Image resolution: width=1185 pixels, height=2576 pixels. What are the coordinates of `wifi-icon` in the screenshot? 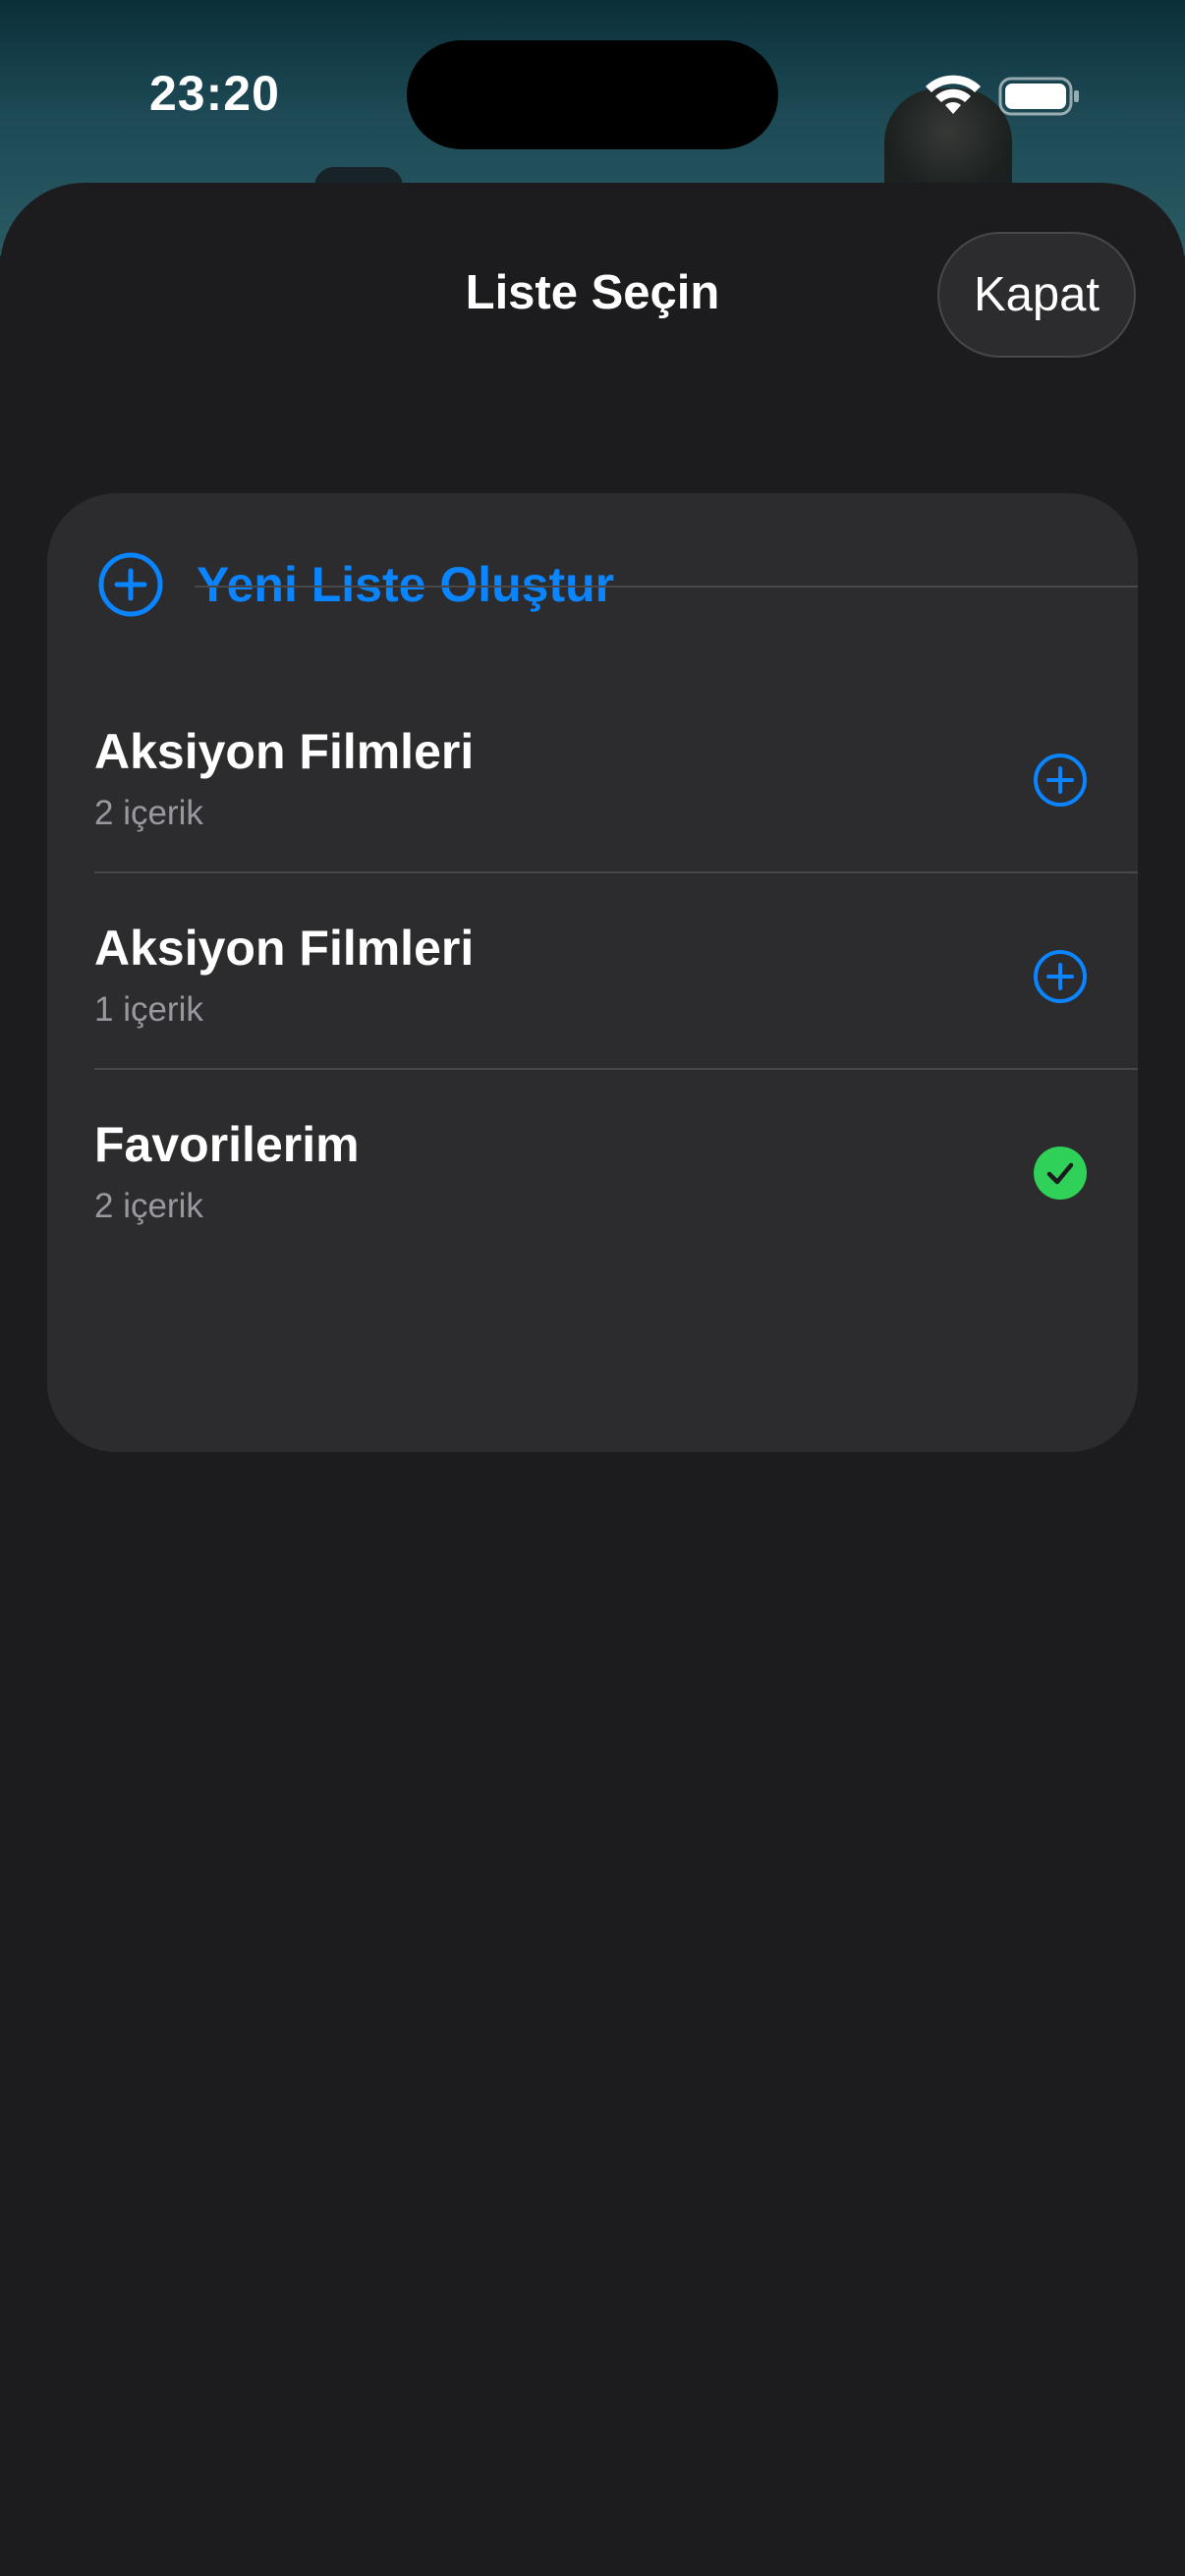 It's located at (954, 94).